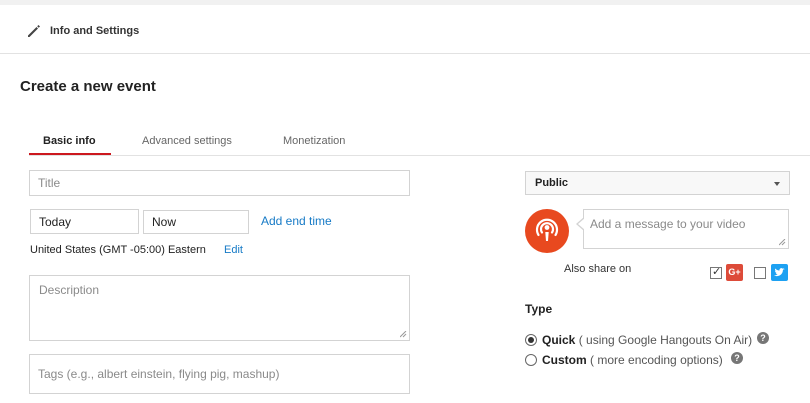 This screenshot has height=403, width=810. I want to click on start-time-input, so click(196, 222).